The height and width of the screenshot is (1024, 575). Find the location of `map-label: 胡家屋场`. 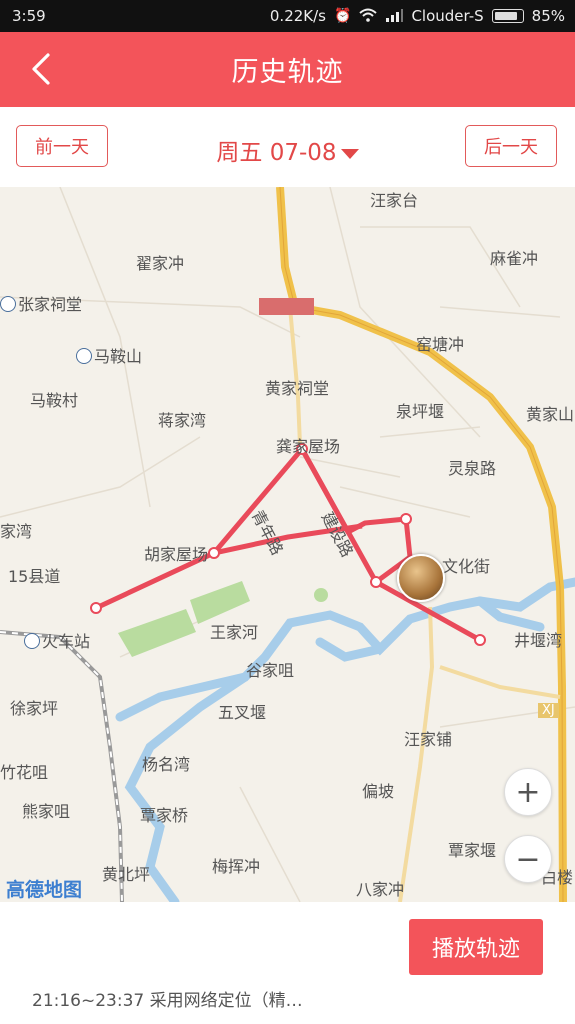

map-label: 胡家屋场 is located at coordinates (176, 554).